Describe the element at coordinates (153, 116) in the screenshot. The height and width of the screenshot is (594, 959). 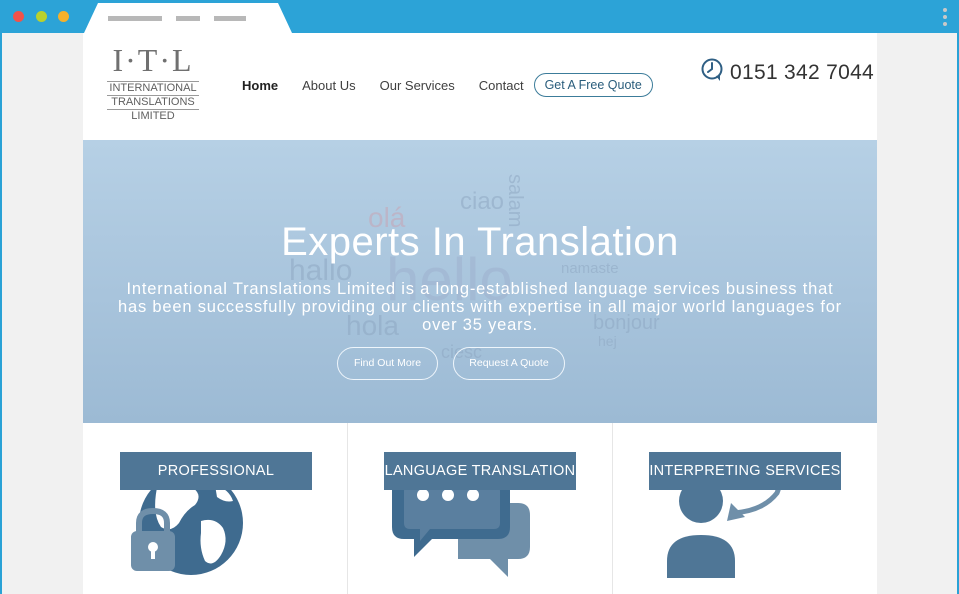
I see `logo-text-line: LIMITED` at that location.